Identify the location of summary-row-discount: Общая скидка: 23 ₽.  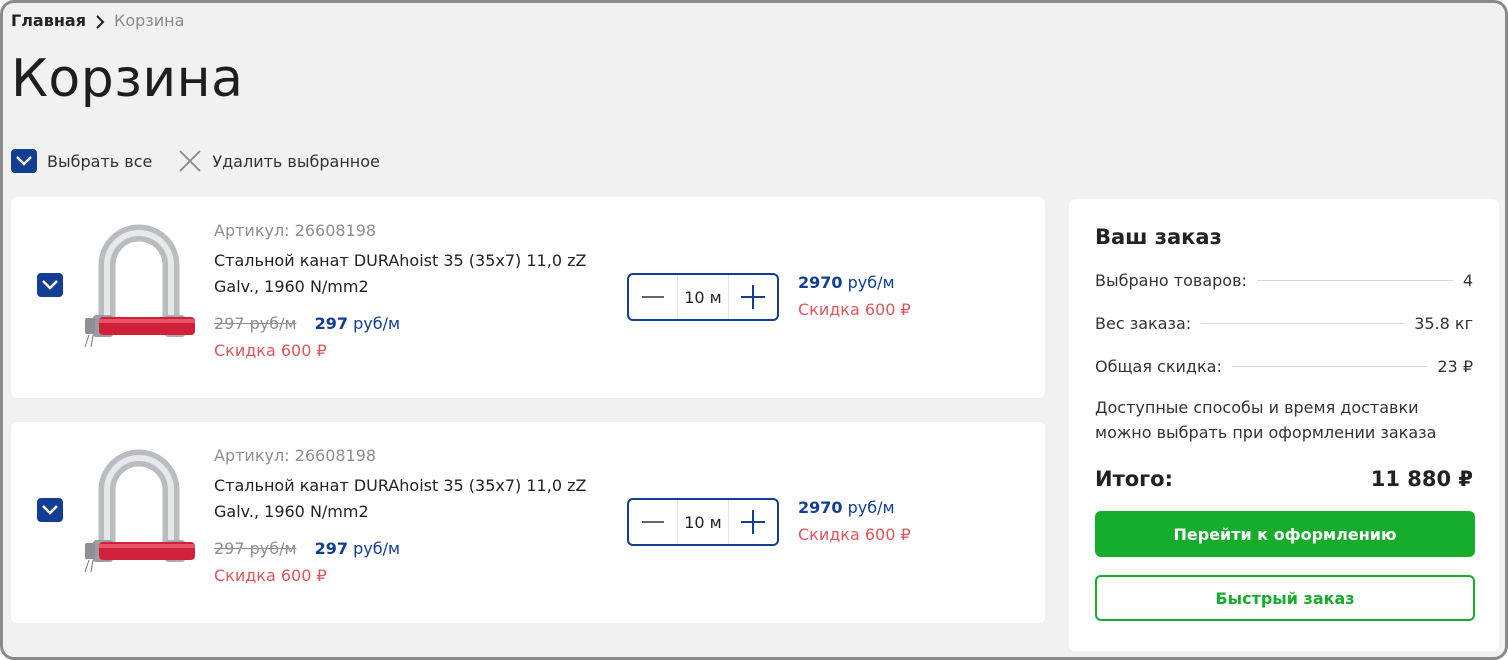
(1284, 366).